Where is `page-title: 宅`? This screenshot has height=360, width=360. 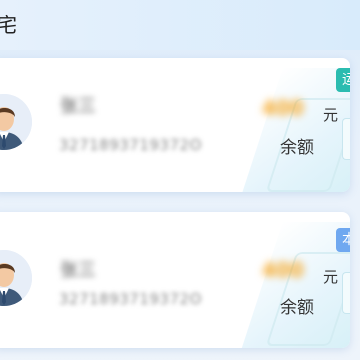
page-title: 宅 is located at coordinates (8, 25).